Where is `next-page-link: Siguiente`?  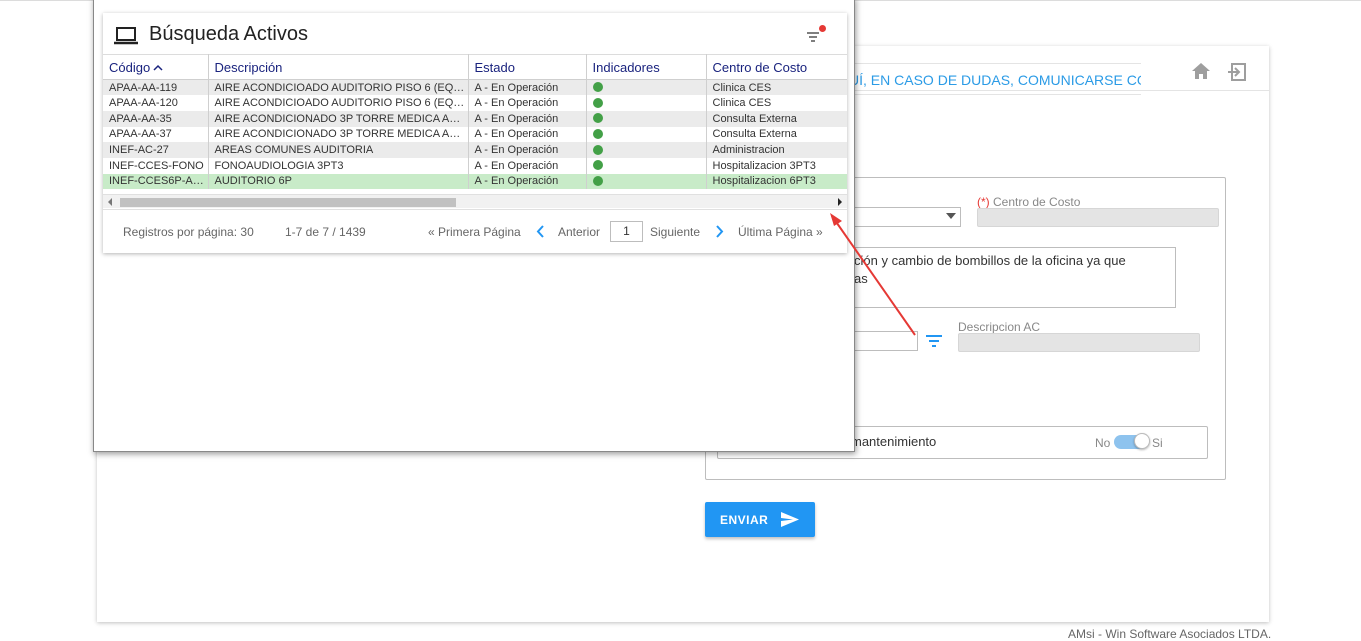
next-page-link: Siguiente is located at coordinates (675, 232).